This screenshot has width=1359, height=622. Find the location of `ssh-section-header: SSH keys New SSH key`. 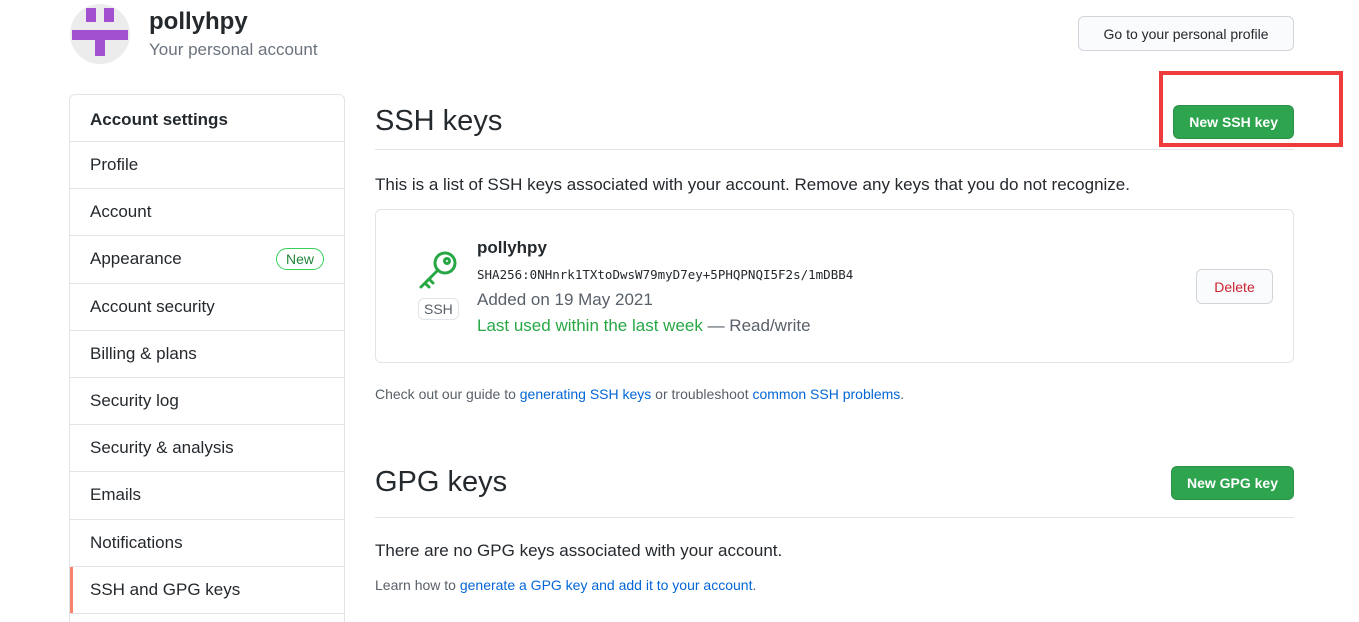

ssh-section-header: SSH keys New SSH key is located at coordinates (834, 122).